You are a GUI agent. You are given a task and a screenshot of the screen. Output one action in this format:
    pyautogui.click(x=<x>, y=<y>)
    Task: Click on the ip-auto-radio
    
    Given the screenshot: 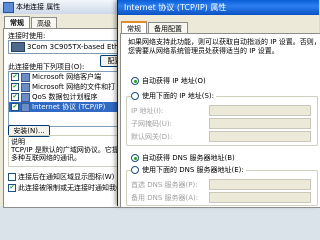 What is the action you would take?
    pyautogui.click(x=135, y=81)
    